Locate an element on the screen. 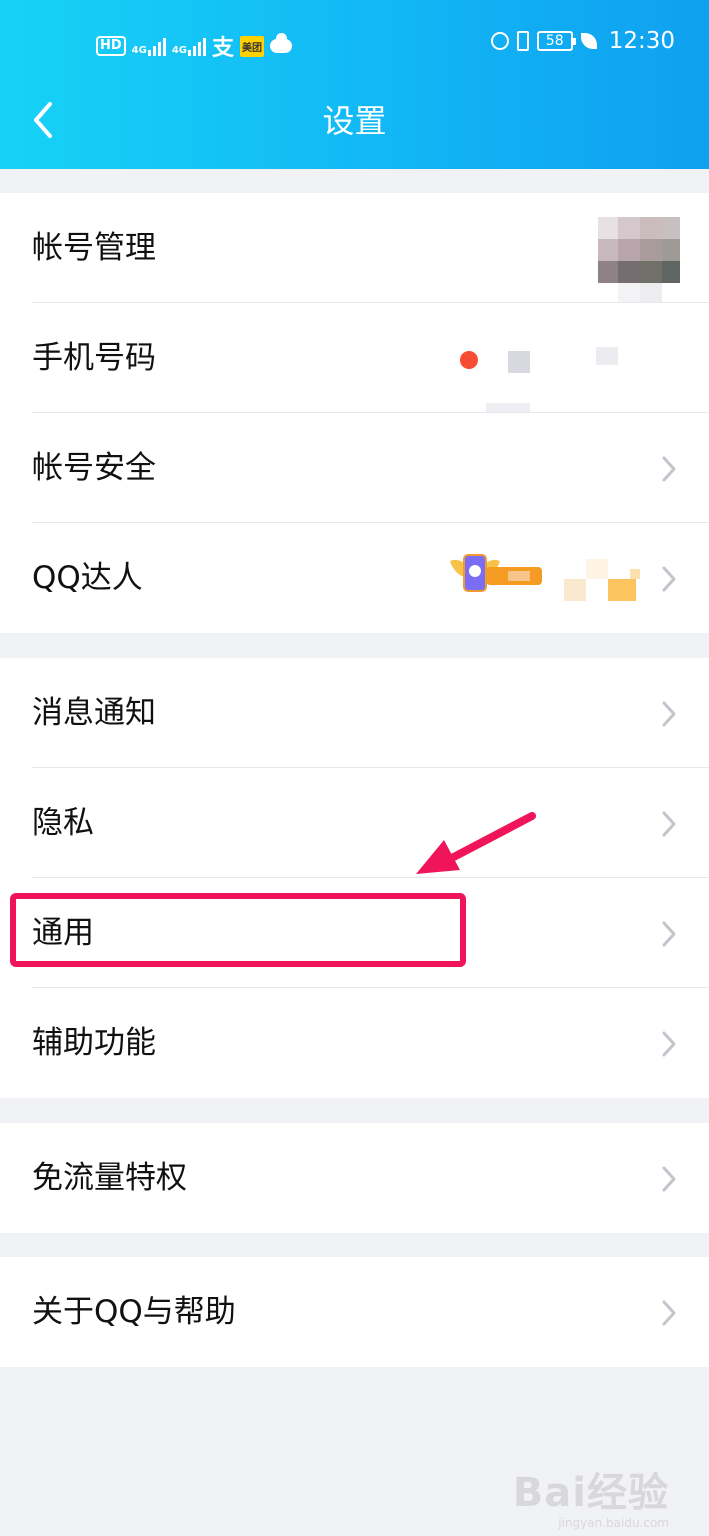  qq-expert-days is located at coordinates (602, 584).